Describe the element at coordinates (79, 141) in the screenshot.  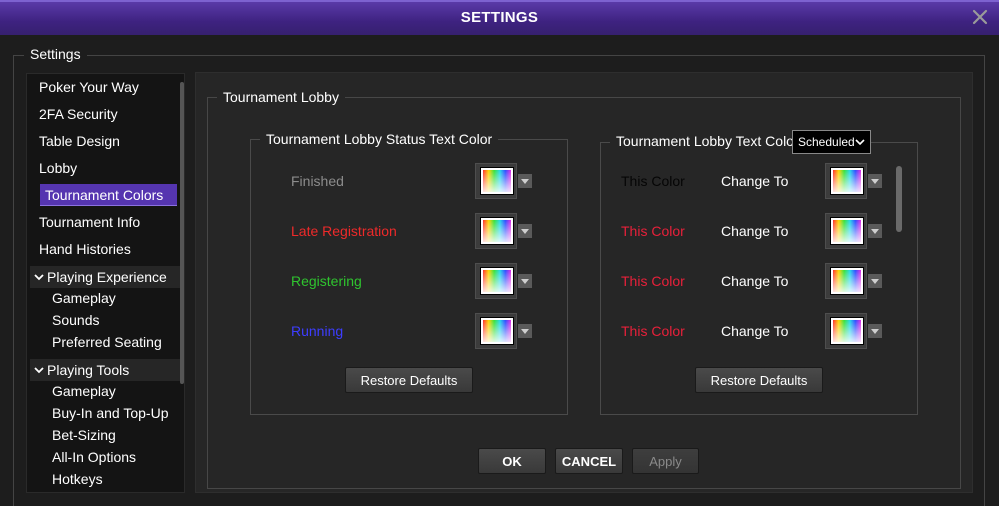
I see `sidebar-item-table-design: Table Design` at that location.